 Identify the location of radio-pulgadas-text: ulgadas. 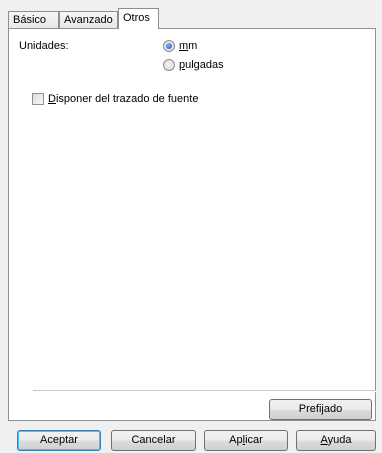
(204, 65).